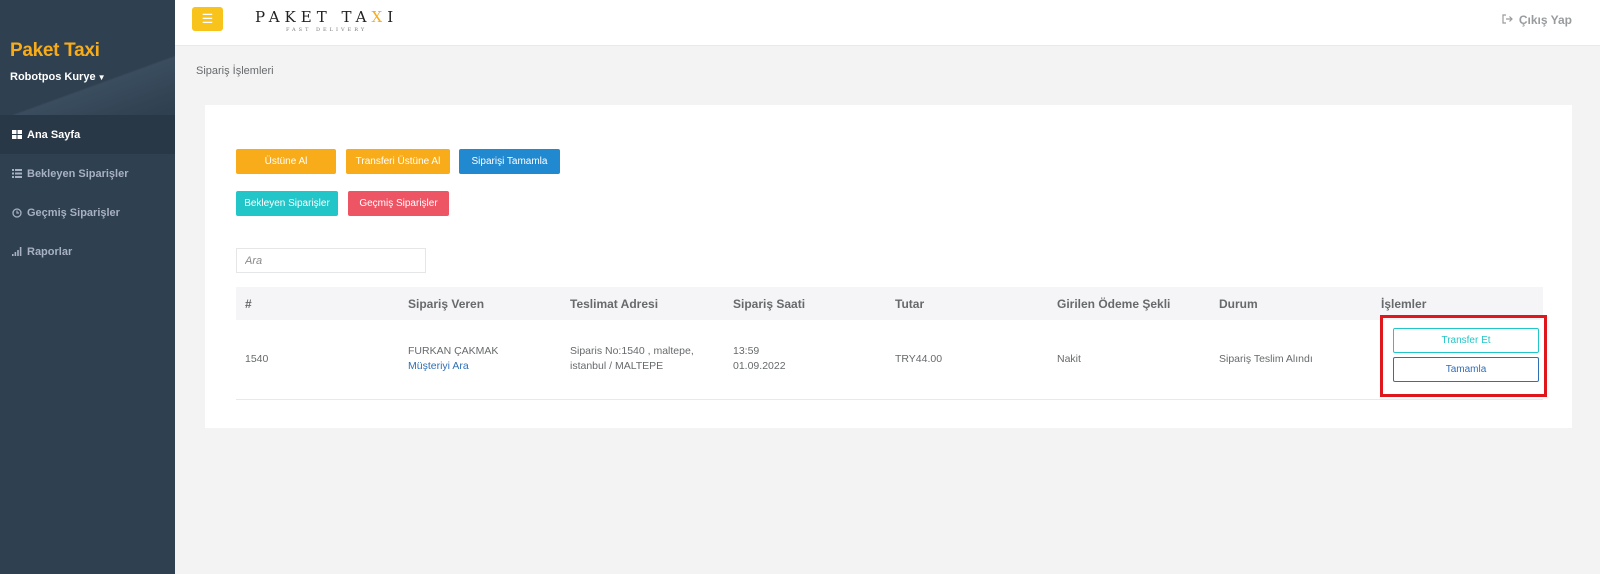 The height and width of the screenshot is (574, 1600). What do you see at coordinates (17, 251) in the screenshot?
I see `bar-chart-icon` at bounding box center [17, 251].